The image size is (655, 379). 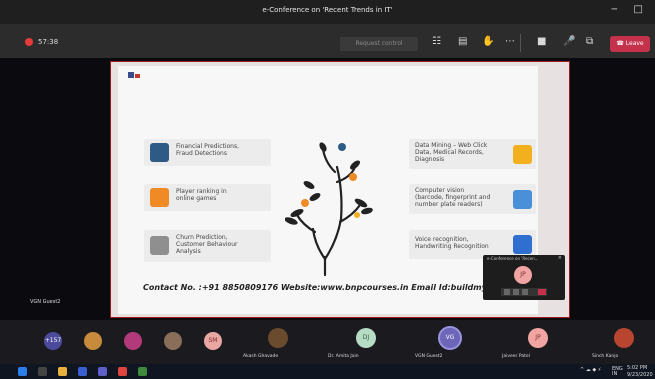 What do you see at coordinates (327, 371) in the screenshot?
I see `os-taskbar: ^ ☁ ◆ ⚡ ENG IN 5:02 PM 9/23/2020` at bounding box center [327, 371].